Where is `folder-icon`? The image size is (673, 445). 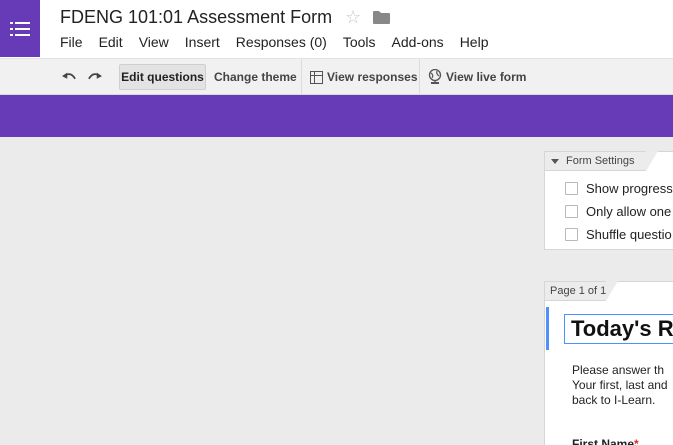 folder-icon is located at coordinates (381, 17).